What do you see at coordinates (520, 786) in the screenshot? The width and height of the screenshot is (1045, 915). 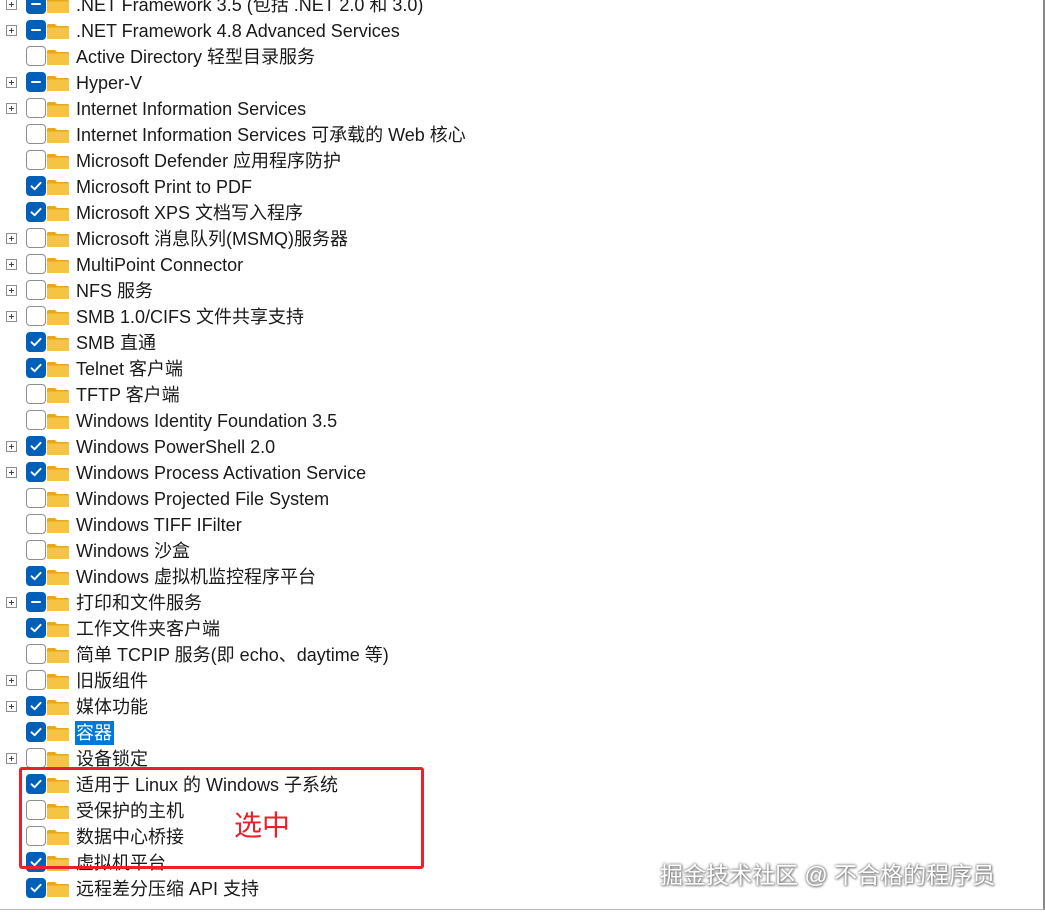 I see `feature-row-31: 适用于 Linux 的 Windows 子系统` at bounding box center [520, 786].